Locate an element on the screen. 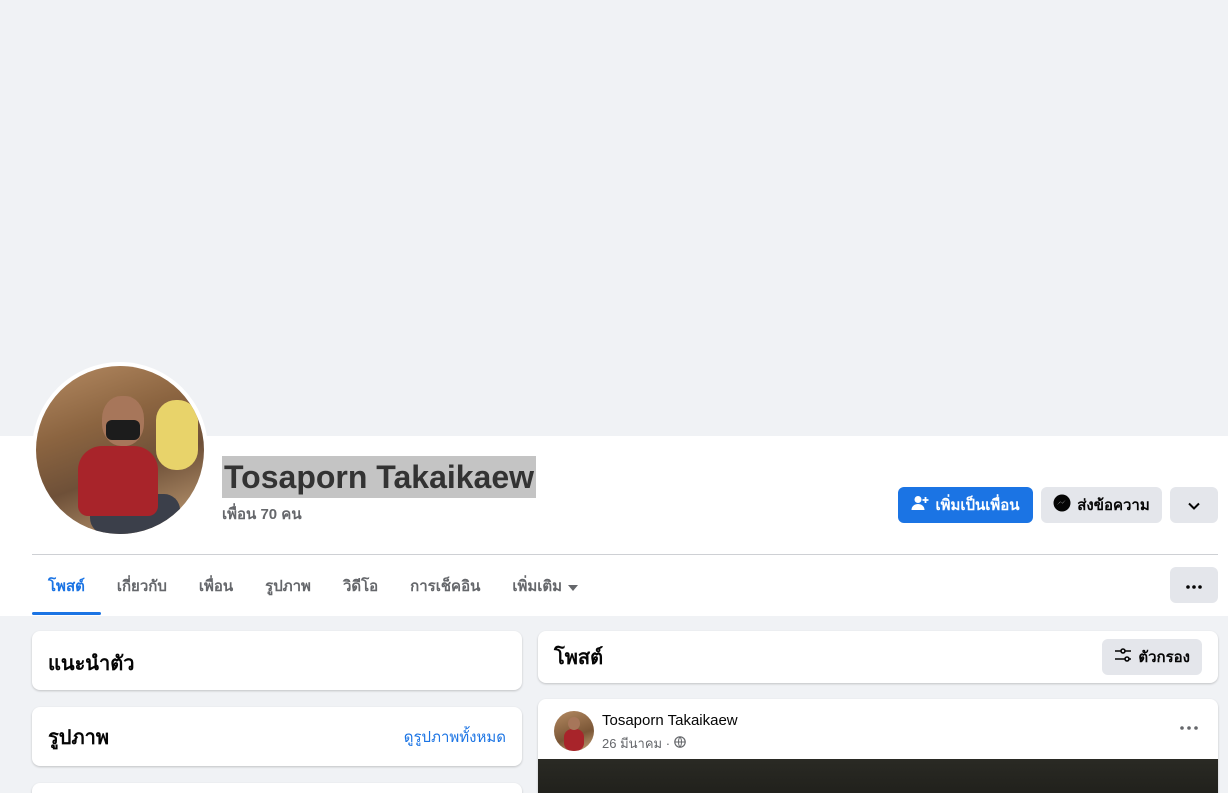 The height and width of the screenshot is (793, 1228). tab-more: เพิ่มเติม is located at coordinates (545, 586).